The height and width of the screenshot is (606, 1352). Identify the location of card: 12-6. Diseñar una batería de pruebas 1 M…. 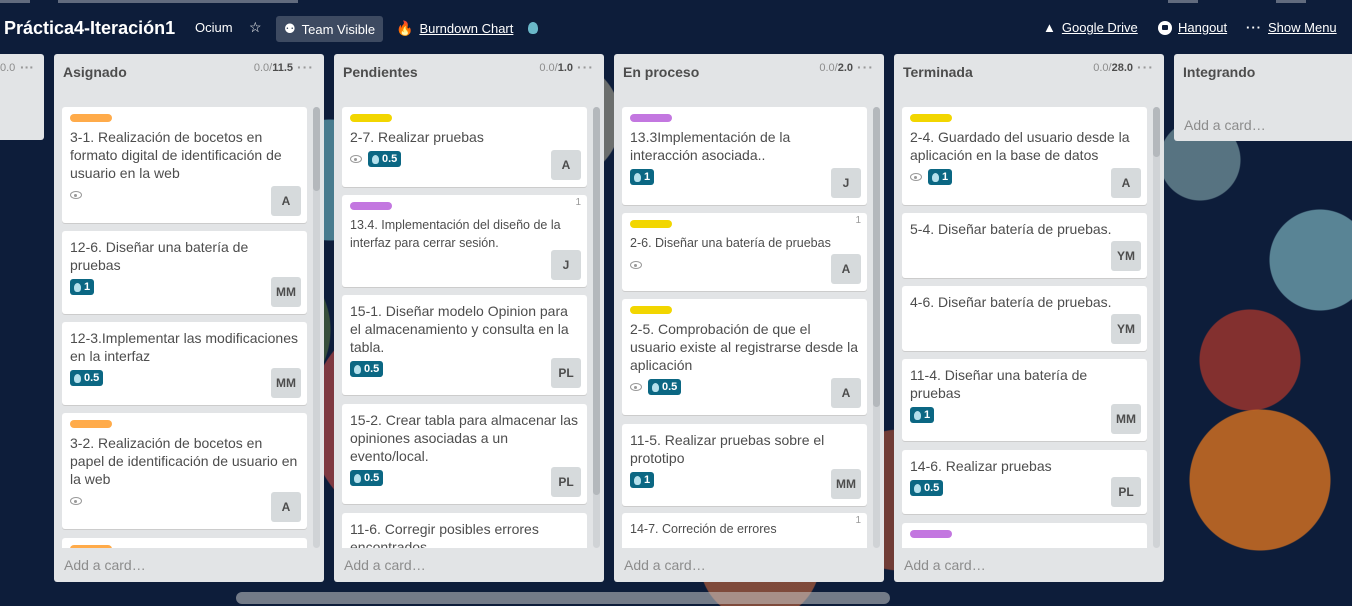
(184, 272).